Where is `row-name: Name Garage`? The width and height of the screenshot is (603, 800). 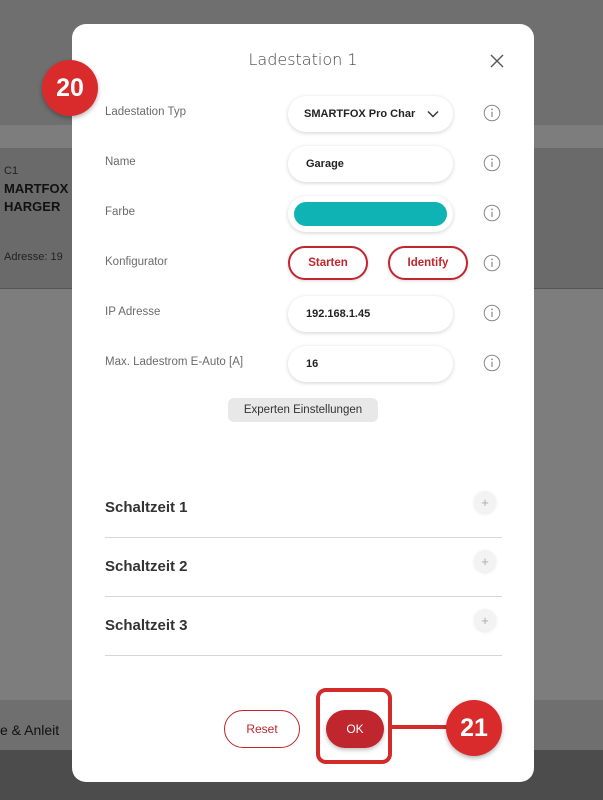 row-name: Name Garage is located at coordinates (303, 164).